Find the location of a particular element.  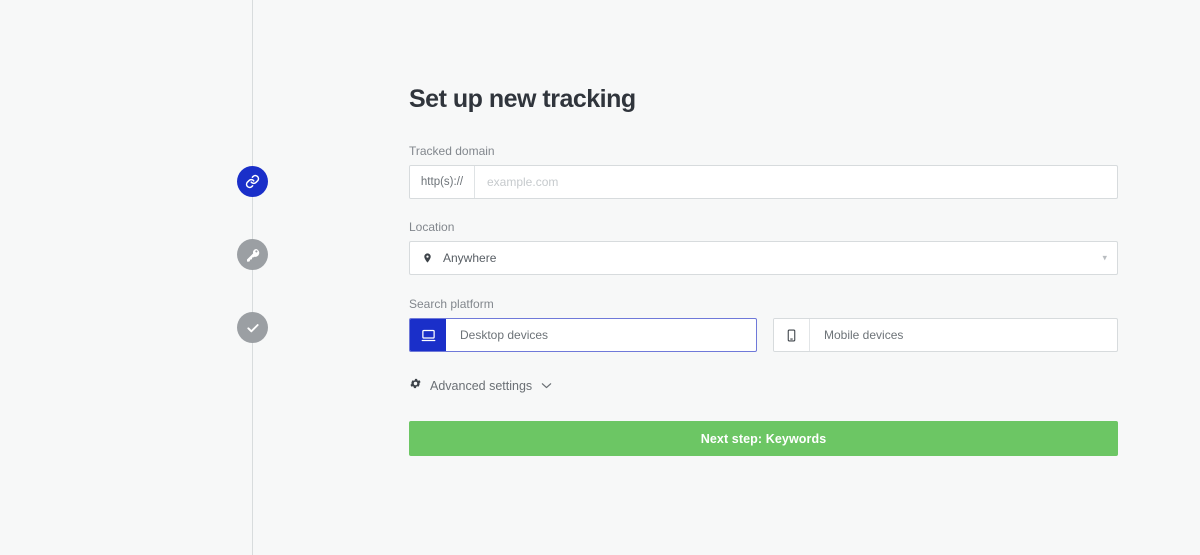

page-title: Set up new tracking is located at coordinates (522, 99).